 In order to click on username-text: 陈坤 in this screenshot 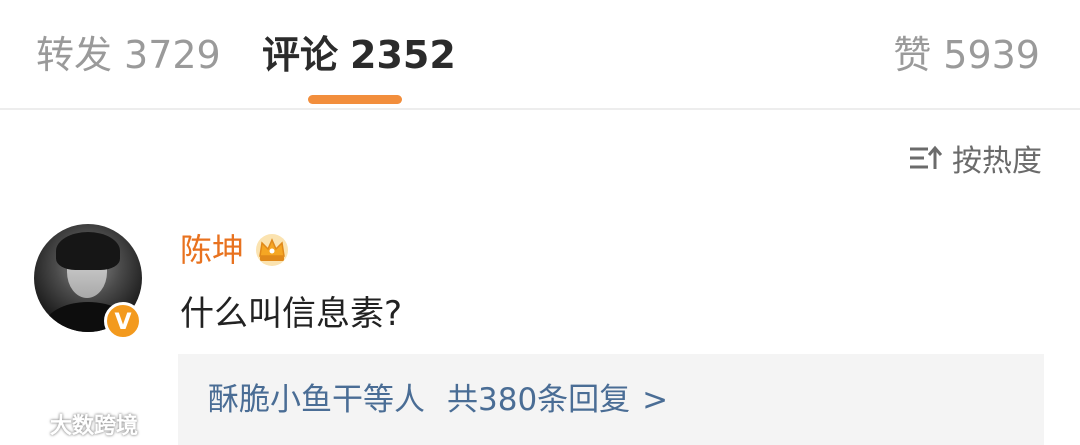, I will do `click(212, 250)`.